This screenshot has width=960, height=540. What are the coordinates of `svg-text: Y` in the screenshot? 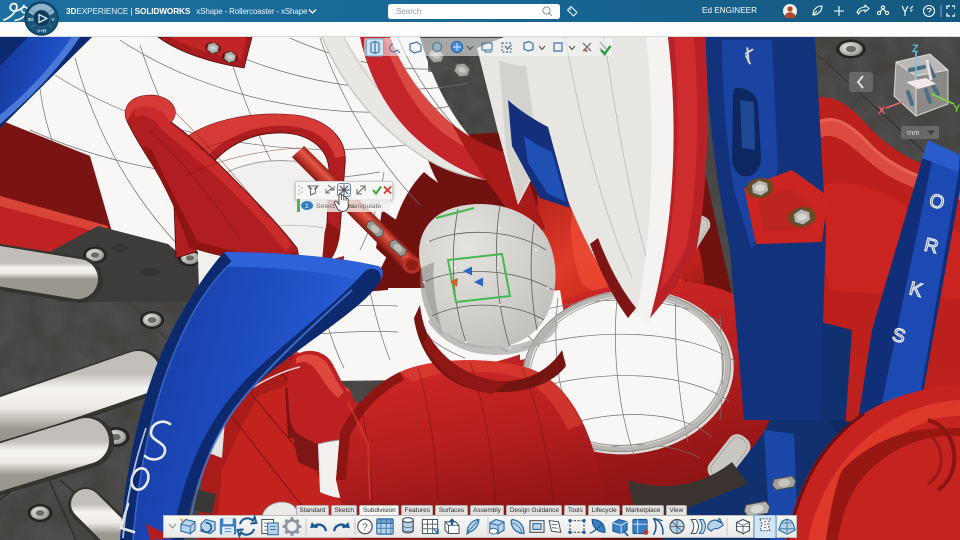 It's located at (956, 109).